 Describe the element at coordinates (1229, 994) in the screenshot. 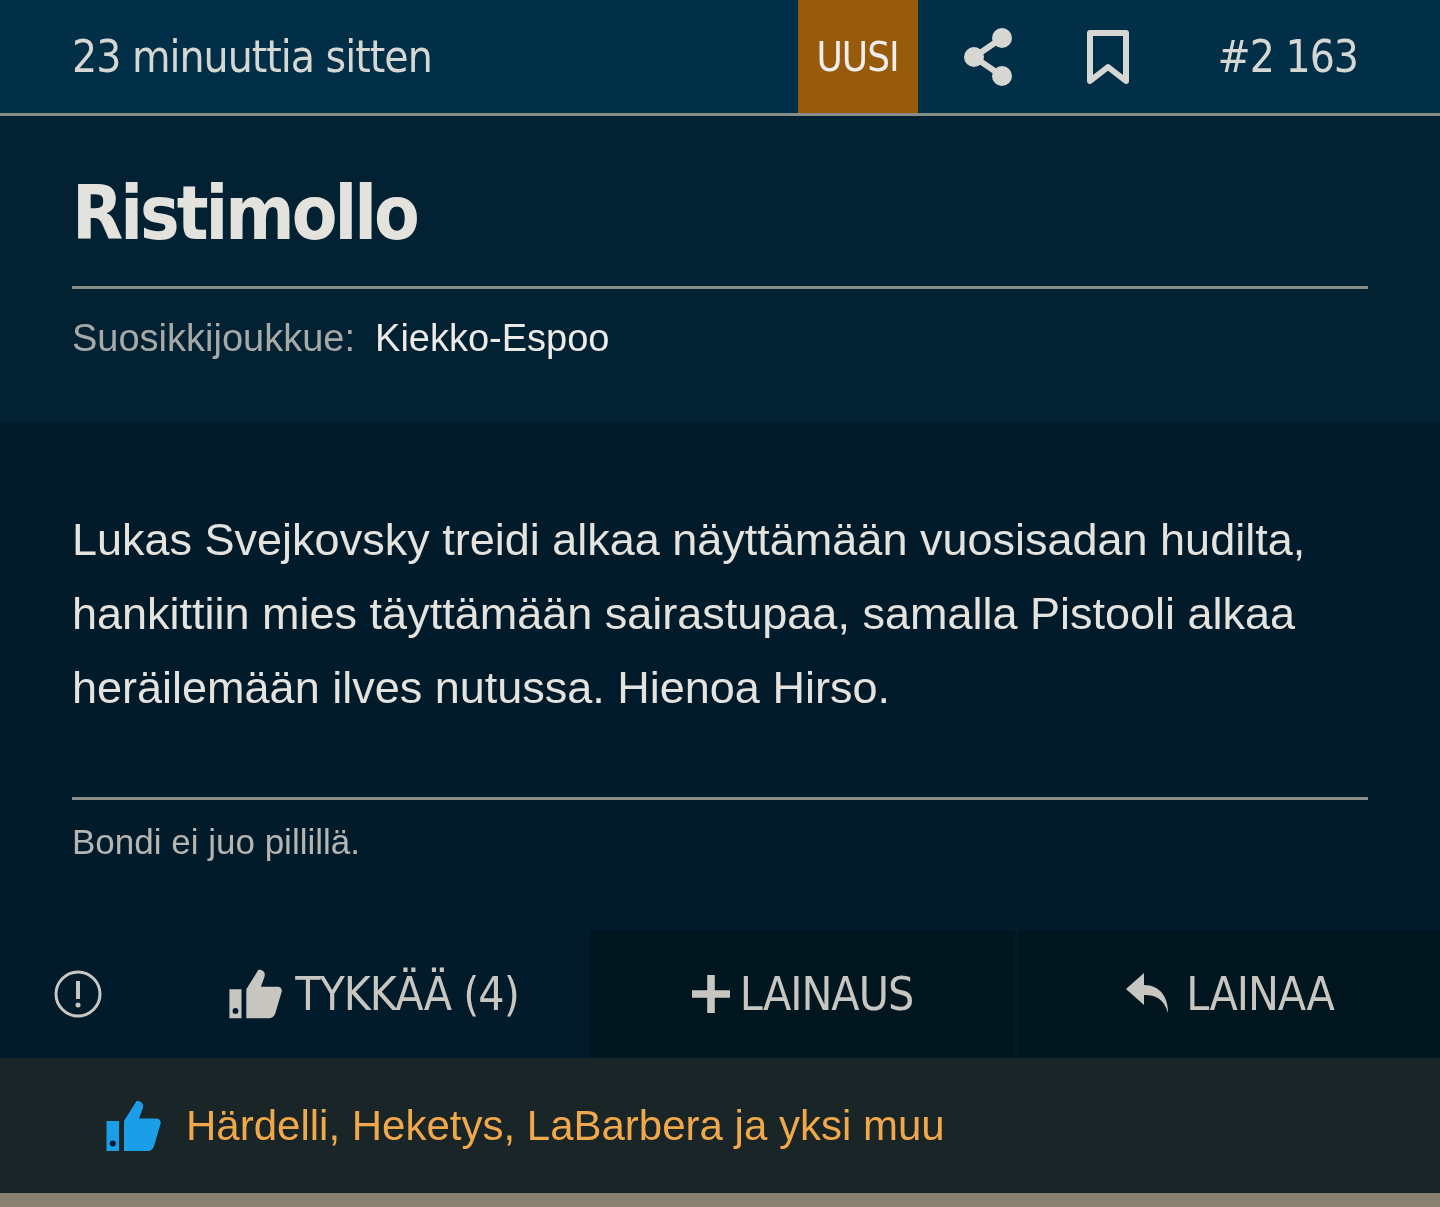

I see `reply-button: LAINAA` at that location.